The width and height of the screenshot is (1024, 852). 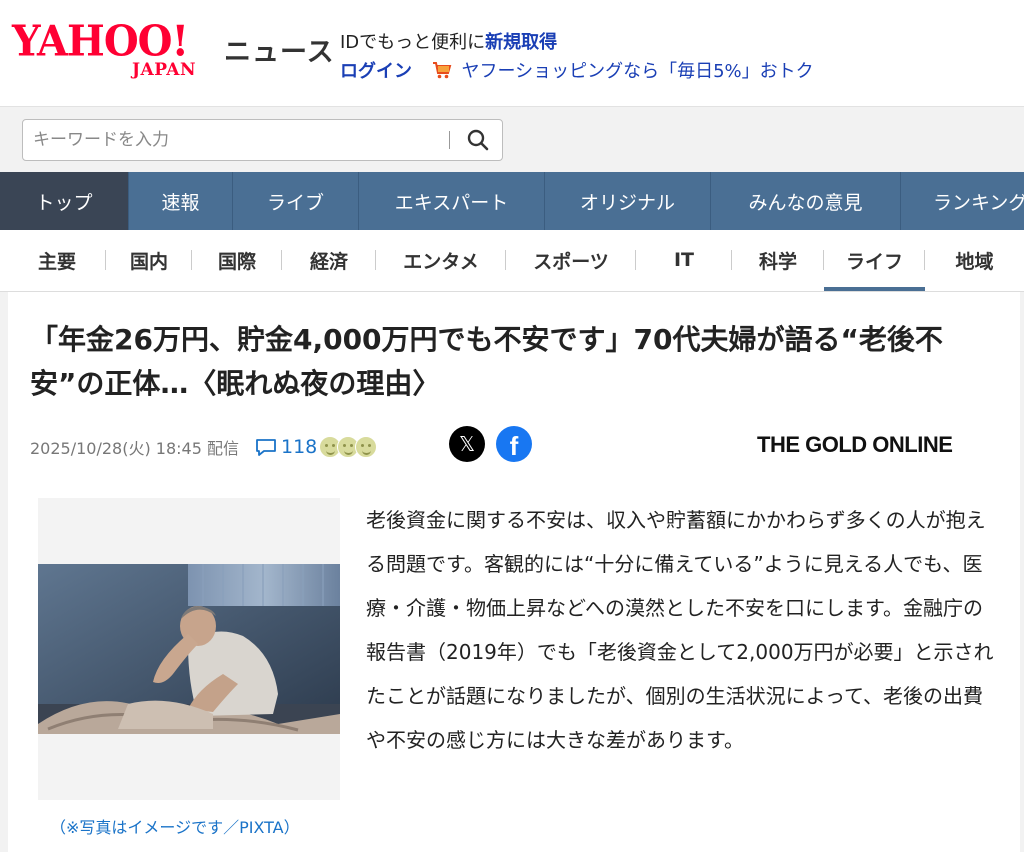 I want to click on tab-opinions: みんなの意見, so click(x=806, y=201).